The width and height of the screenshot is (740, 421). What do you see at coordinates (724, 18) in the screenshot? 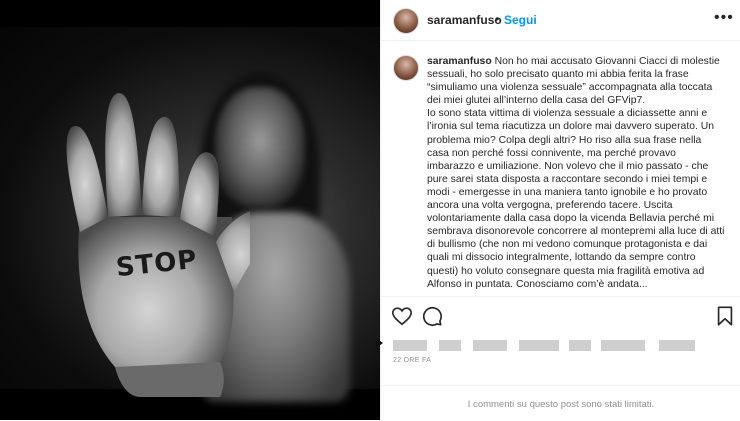
I see `more-options-icon: •••` at bounding box center [724, 18].